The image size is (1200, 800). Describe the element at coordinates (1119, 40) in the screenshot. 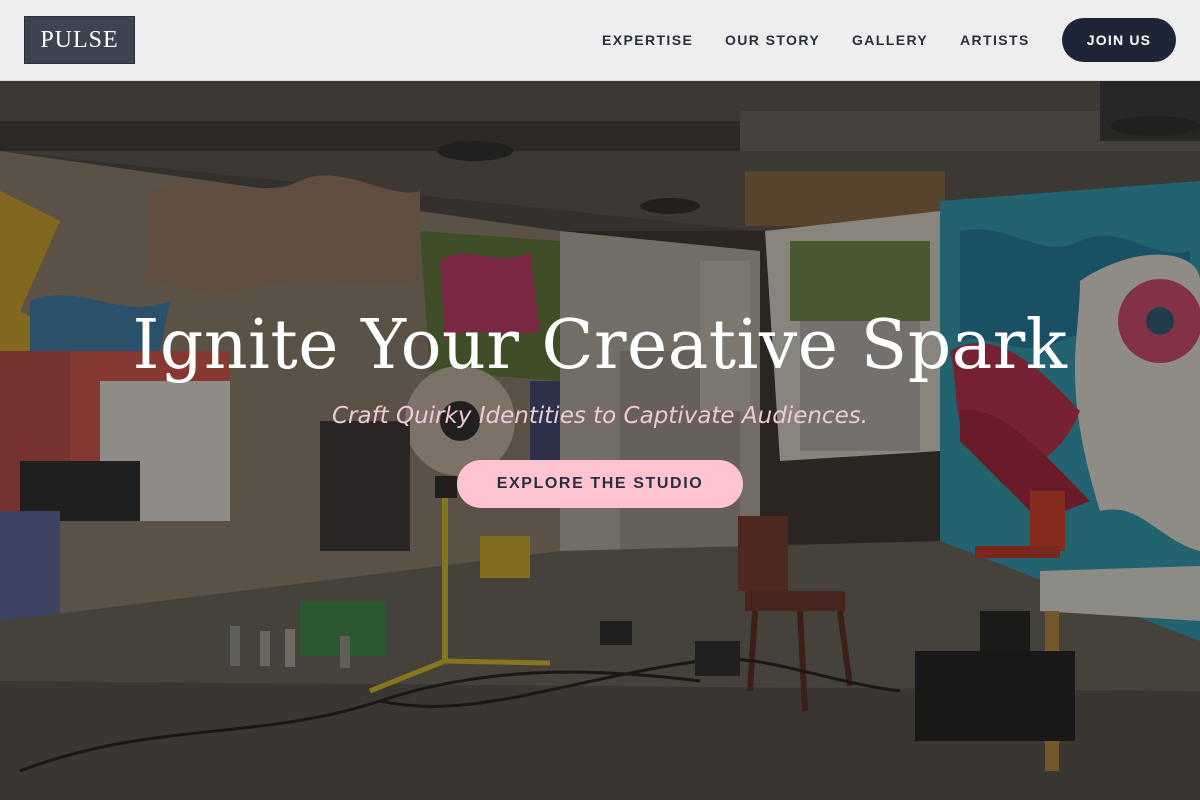

I see `join-us-button: JOIN US` at that location.